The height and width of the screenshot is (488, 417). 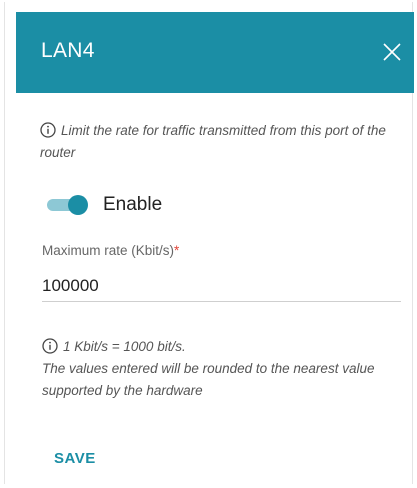 I want to click on max-rate-label-text: Maximum rate (Kbit/s), so click(x=108, y=250).